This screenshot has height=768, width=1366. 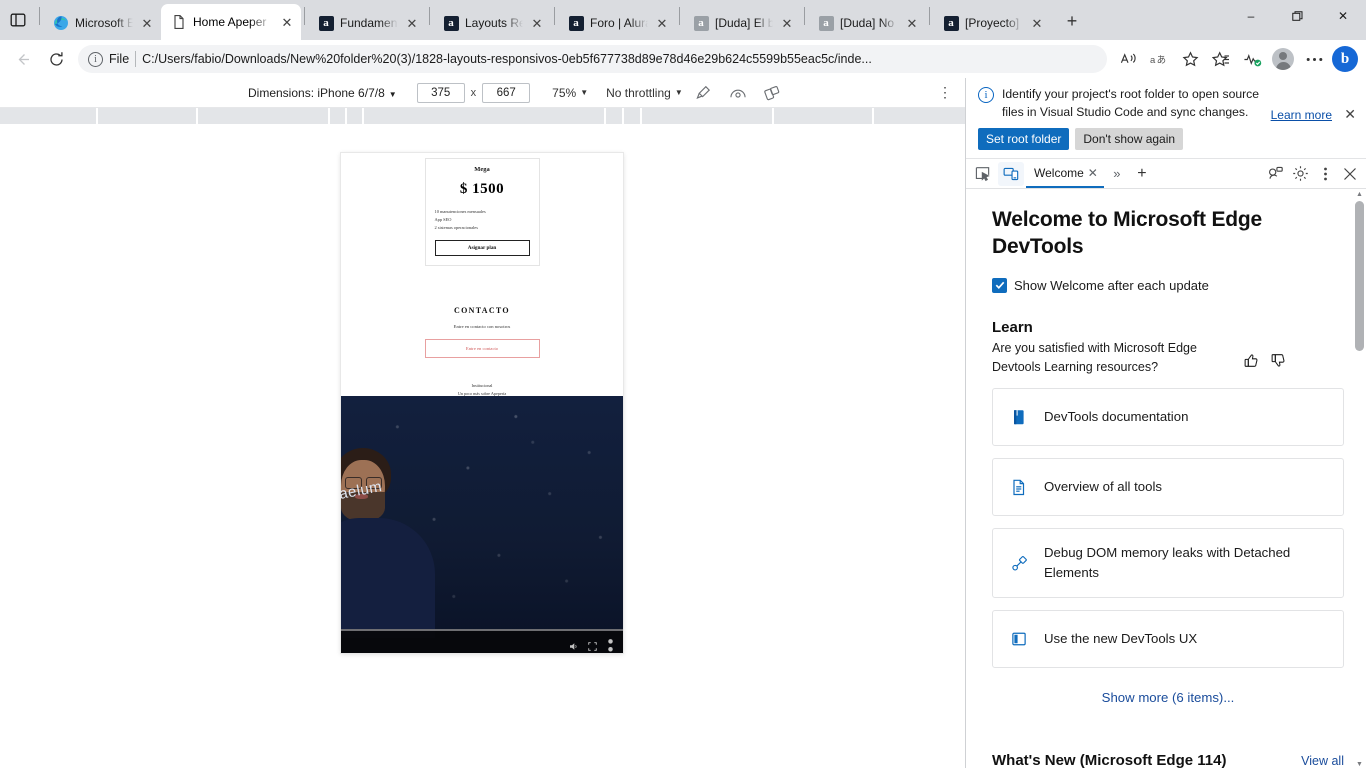 What do you see at coordinates (1314, 59) in the screenshot?
I see `settings-more-icon` at bounding box center [1314, 59].